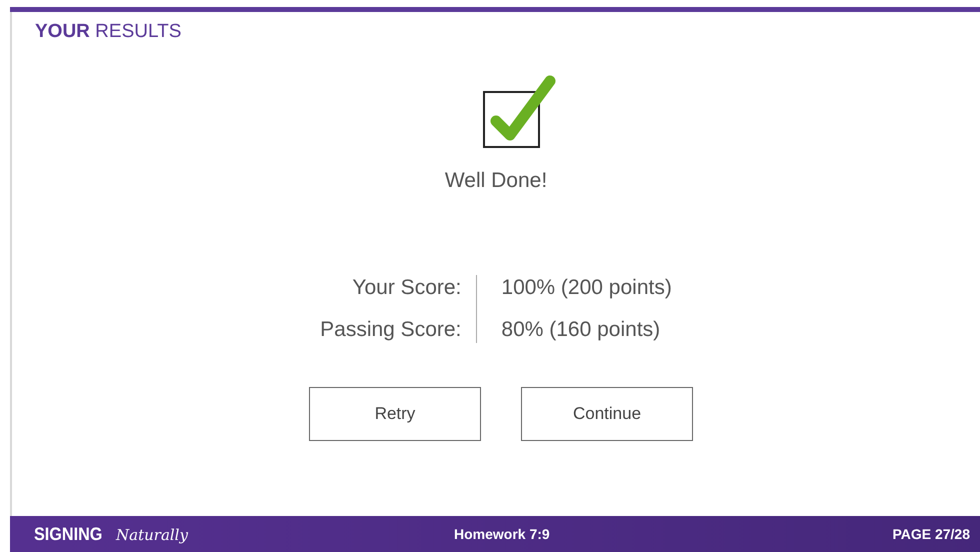  I want to click on score-value: 100% (200 points), so click(586, 288).